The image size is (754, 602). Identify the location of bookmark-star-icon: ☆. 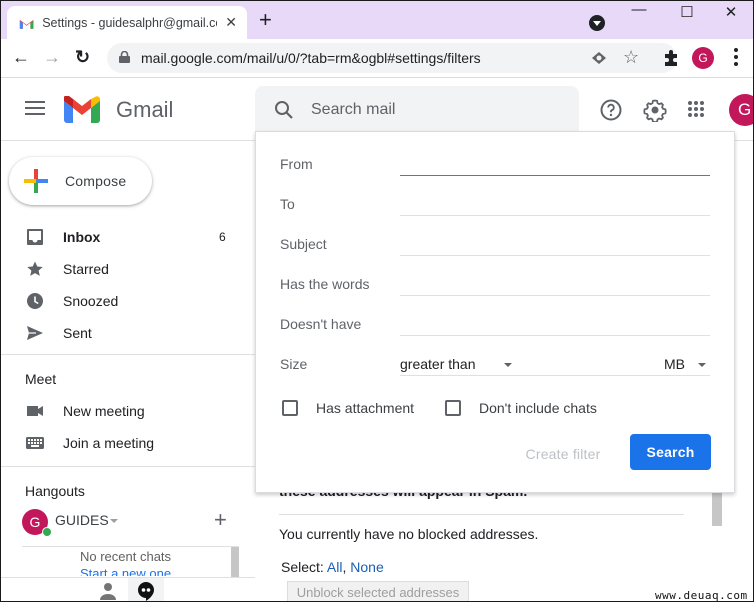
(631, 57).